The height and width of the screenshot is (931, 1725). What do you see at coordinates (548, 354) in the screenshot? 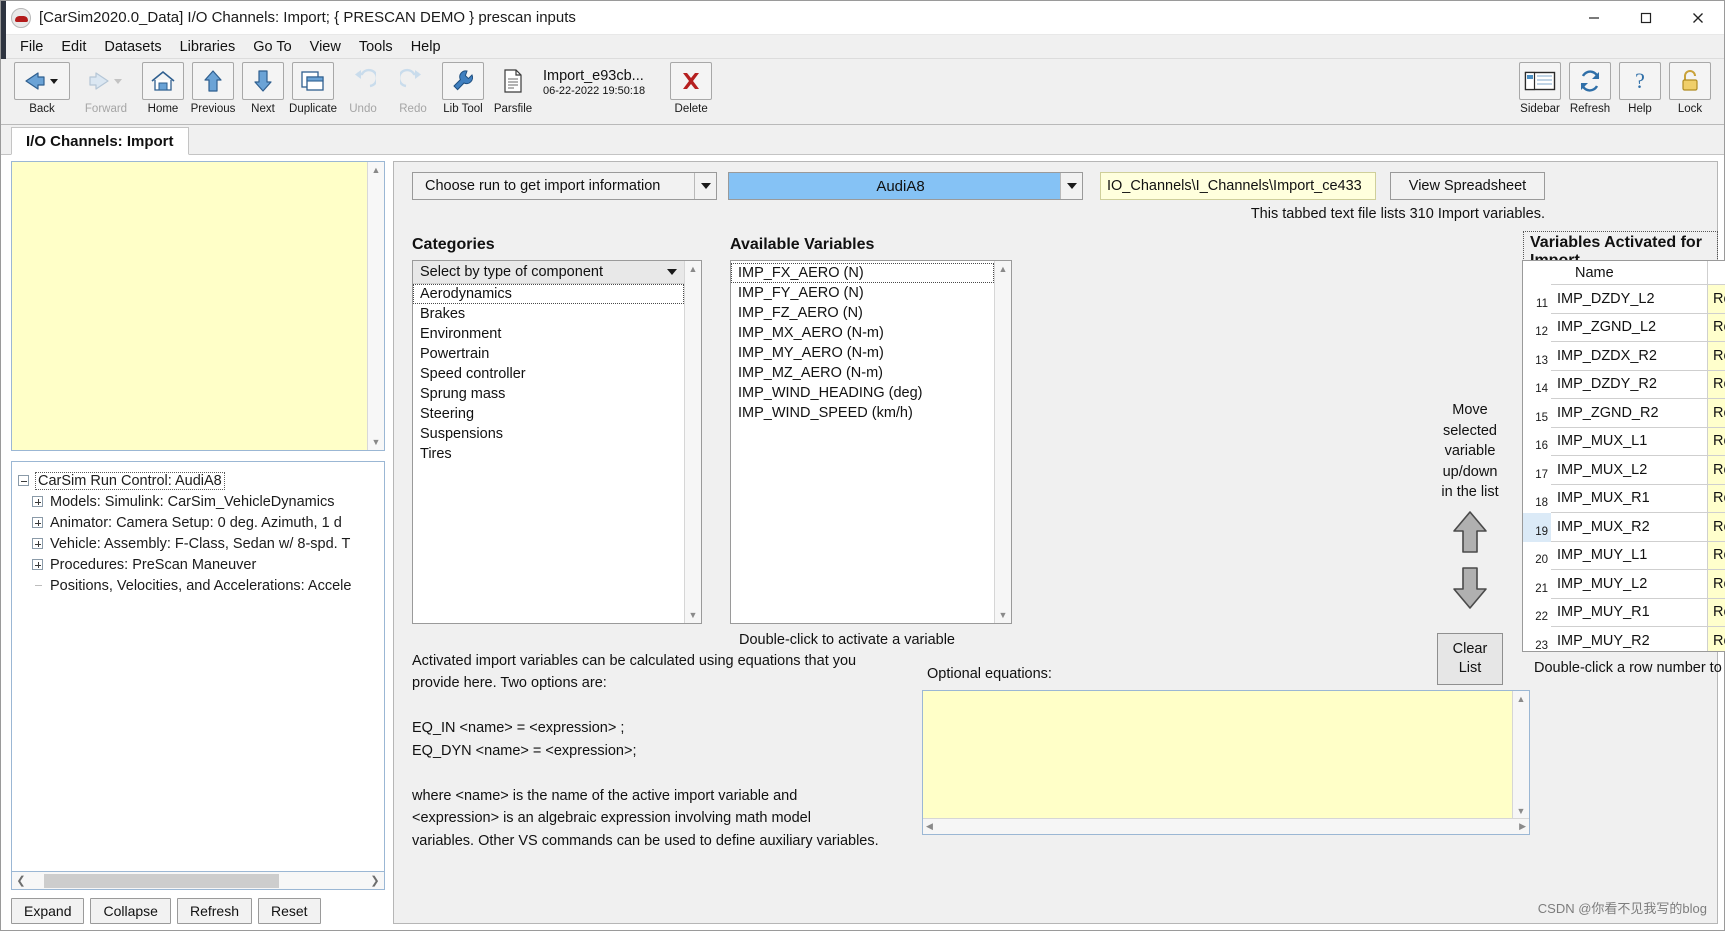
I see `category-item-powertrain: Powertrain` at bounding box center [548, 354].